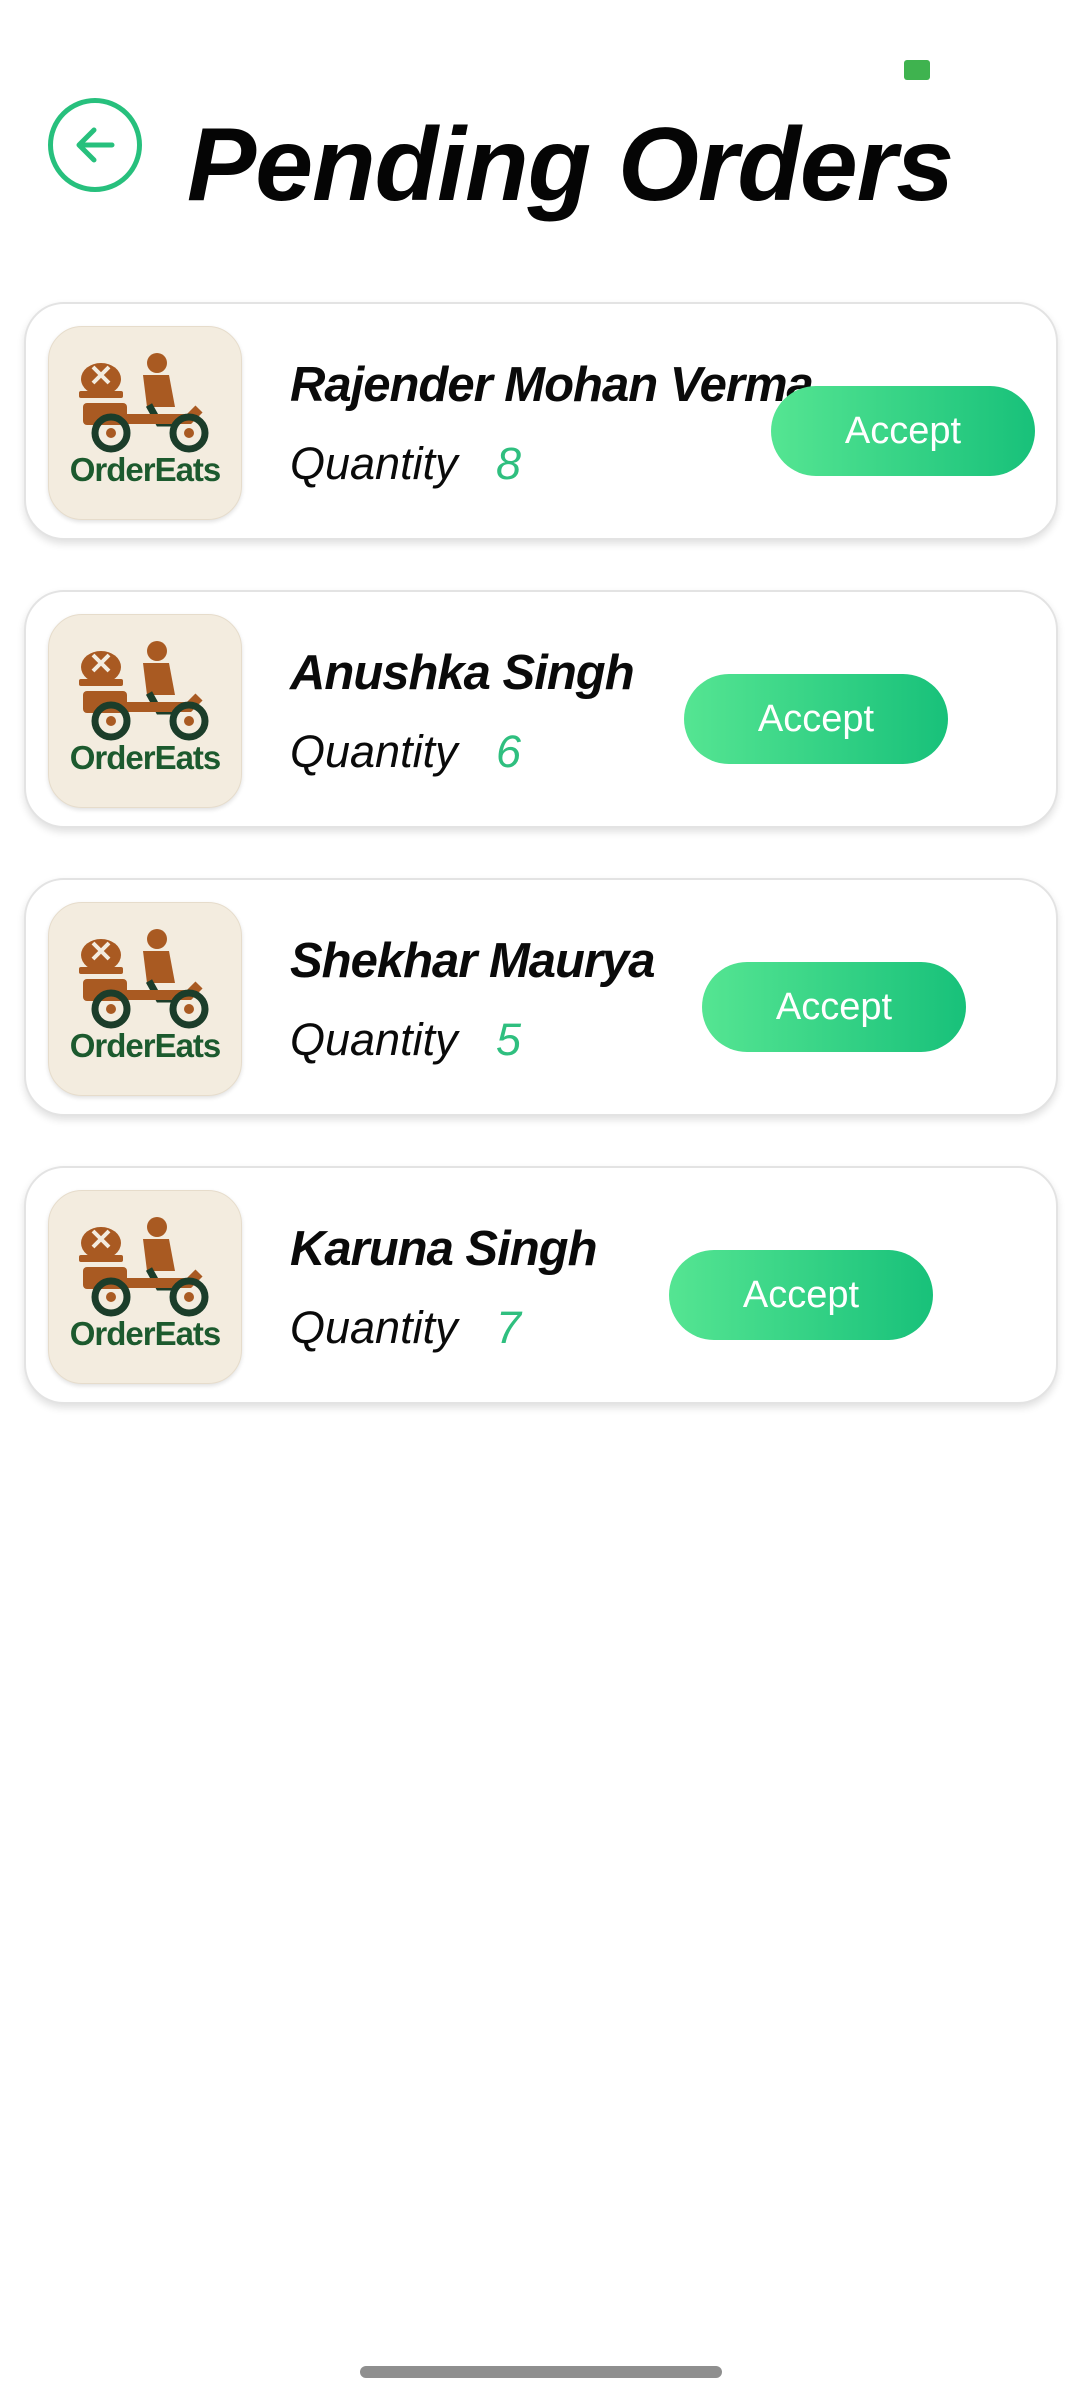 The height and width of the screenshot is (2400, 1080). What do you see at coordinates (462, 673) in the screenshot?
I see `customer-name: Anushka Singh` at bounding box center [462, 673].